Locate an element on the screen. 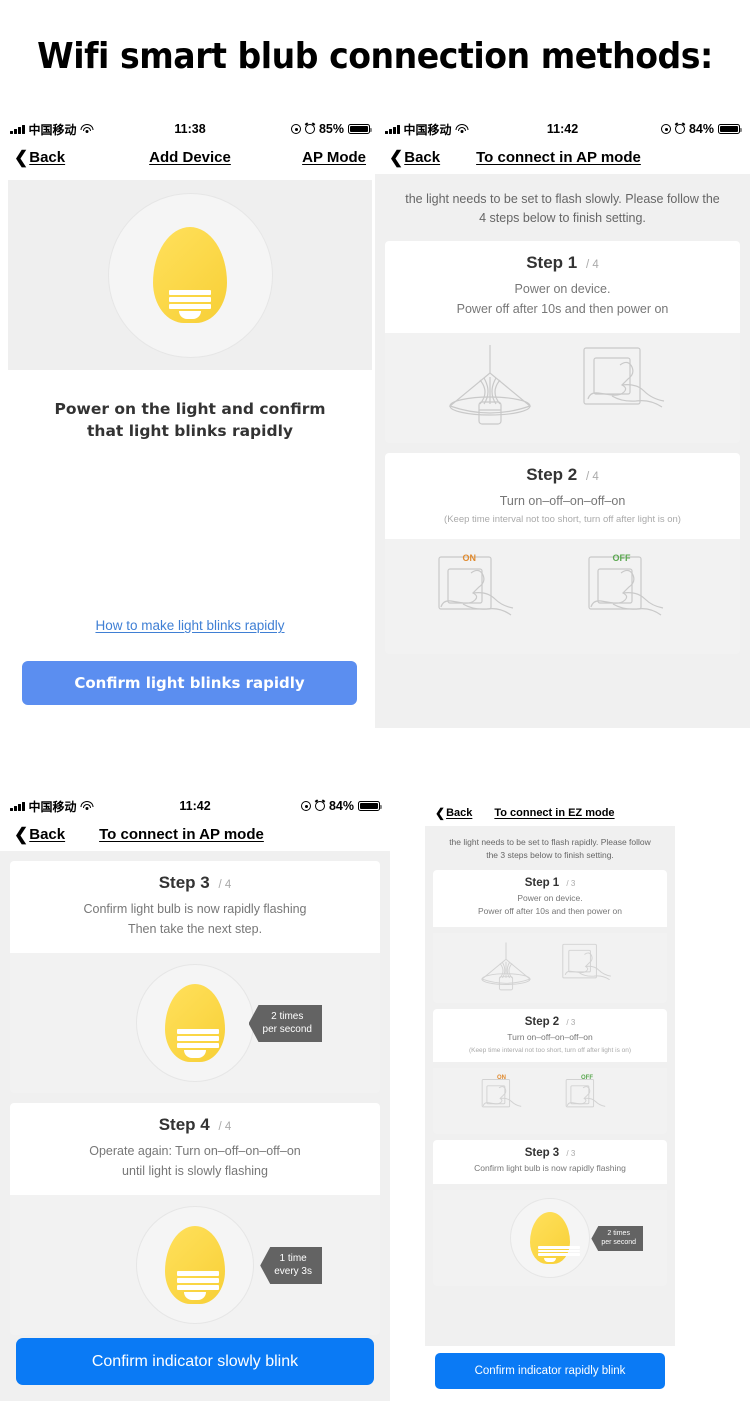 The height and width of the screenshot is (1401, 750). step-illustration-lamp-switch is located at coordinates (562, 387).